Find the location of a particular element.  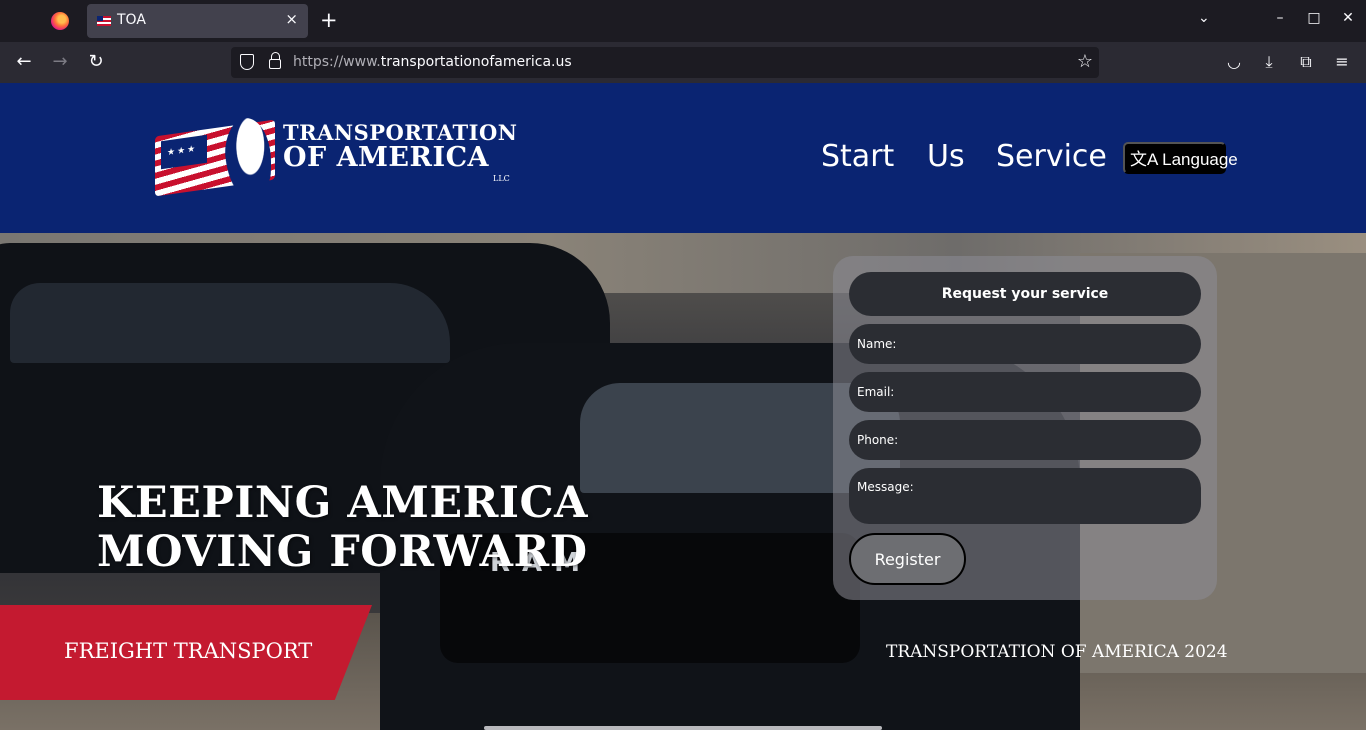

back-icon: ← is located at coordinates (24, 62).